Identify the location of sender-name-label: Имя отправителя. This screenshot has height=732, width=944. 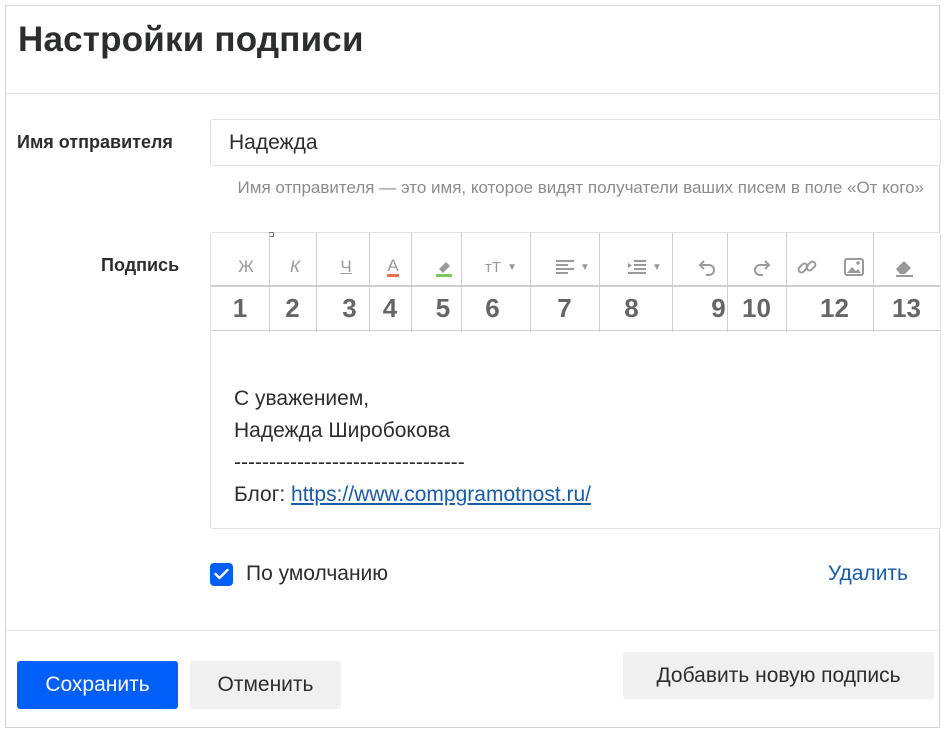
(95, 142).